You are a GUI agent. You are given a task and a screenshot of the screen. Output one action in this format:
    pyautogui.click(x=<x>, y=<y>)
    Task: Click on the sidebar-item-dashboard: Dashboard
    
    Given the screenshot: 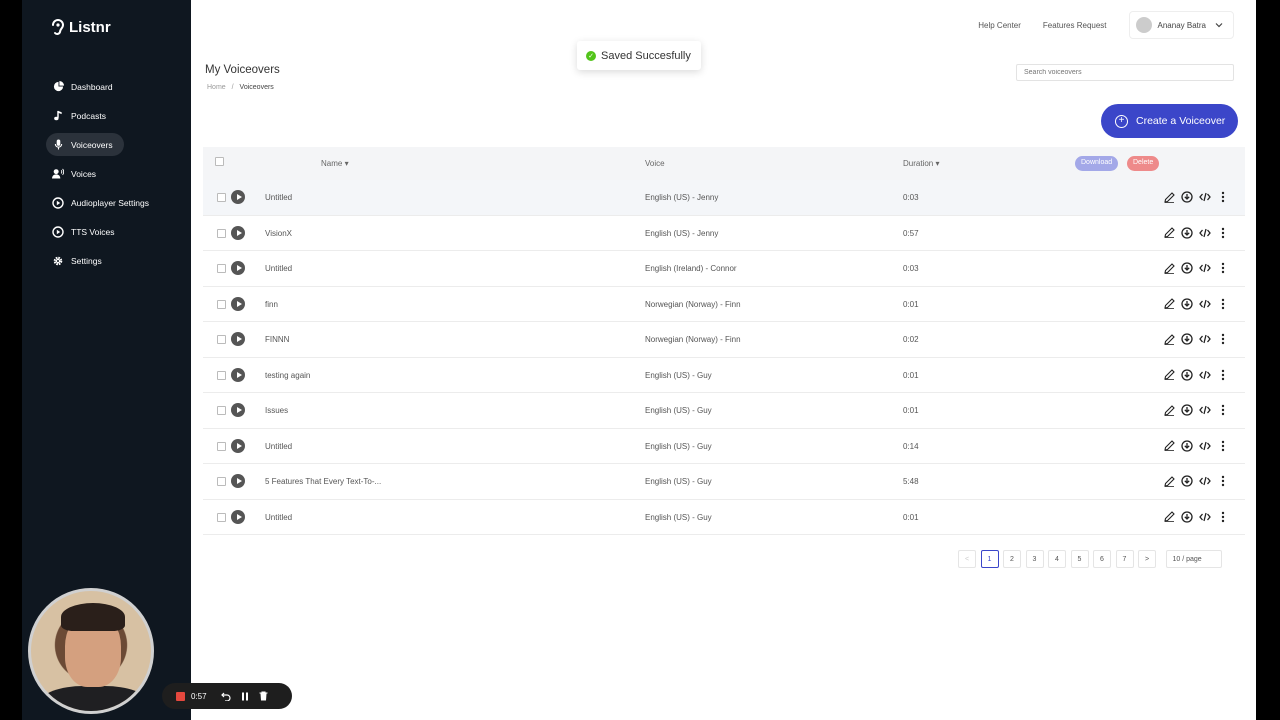 What is the action you would take?
    pyautogui.click(x=116, y=86)
    